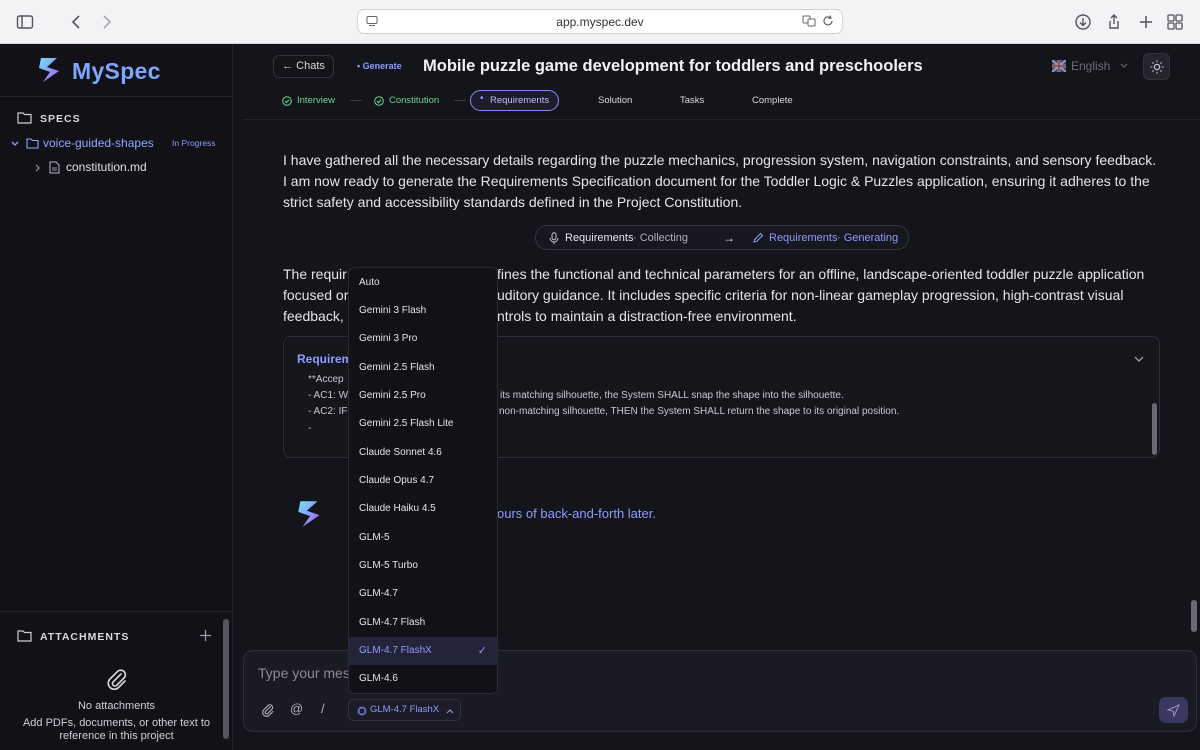 Image resolution: width=1200 pixels, height=750 pixels. I want to click on assistant-avatar-icon, so click(309, 514).